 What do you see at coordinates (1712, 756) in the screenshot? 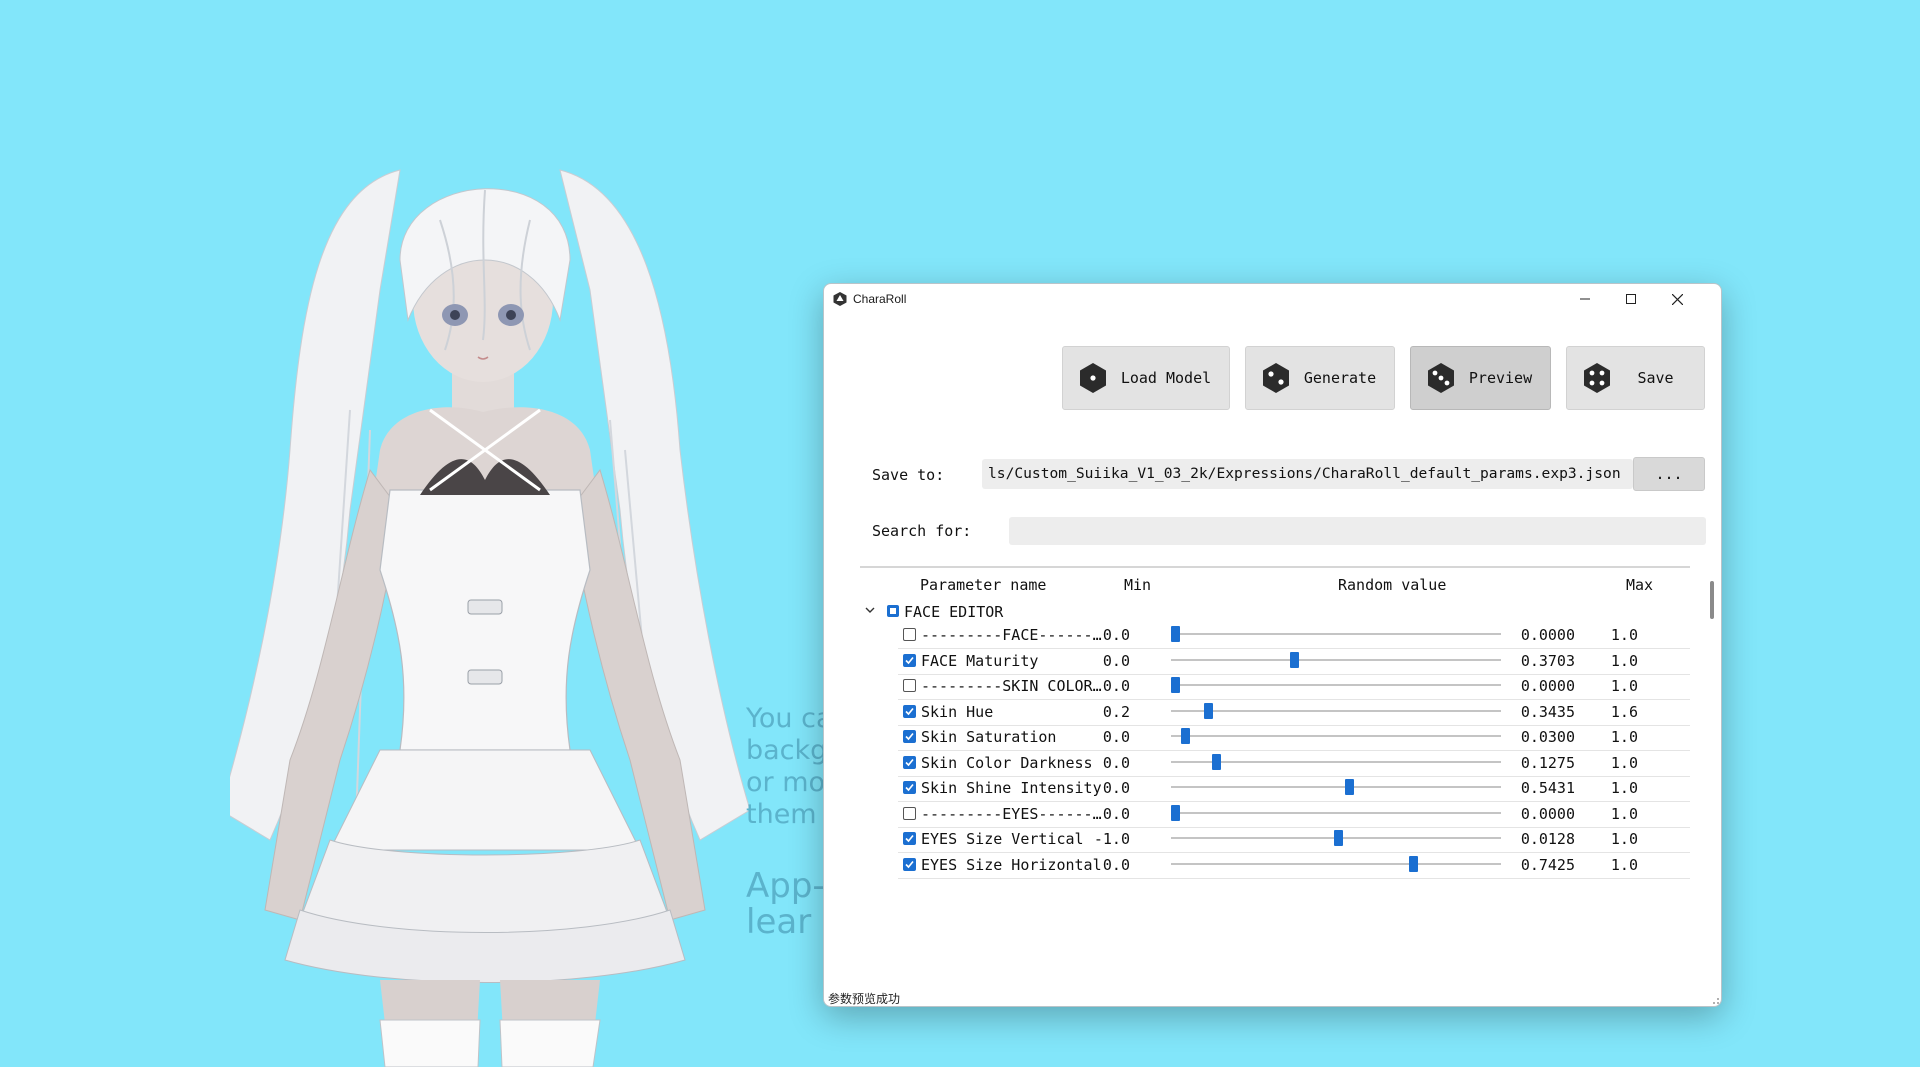
I see `vertical-scrollbar` at bounding box center [1712, 756].